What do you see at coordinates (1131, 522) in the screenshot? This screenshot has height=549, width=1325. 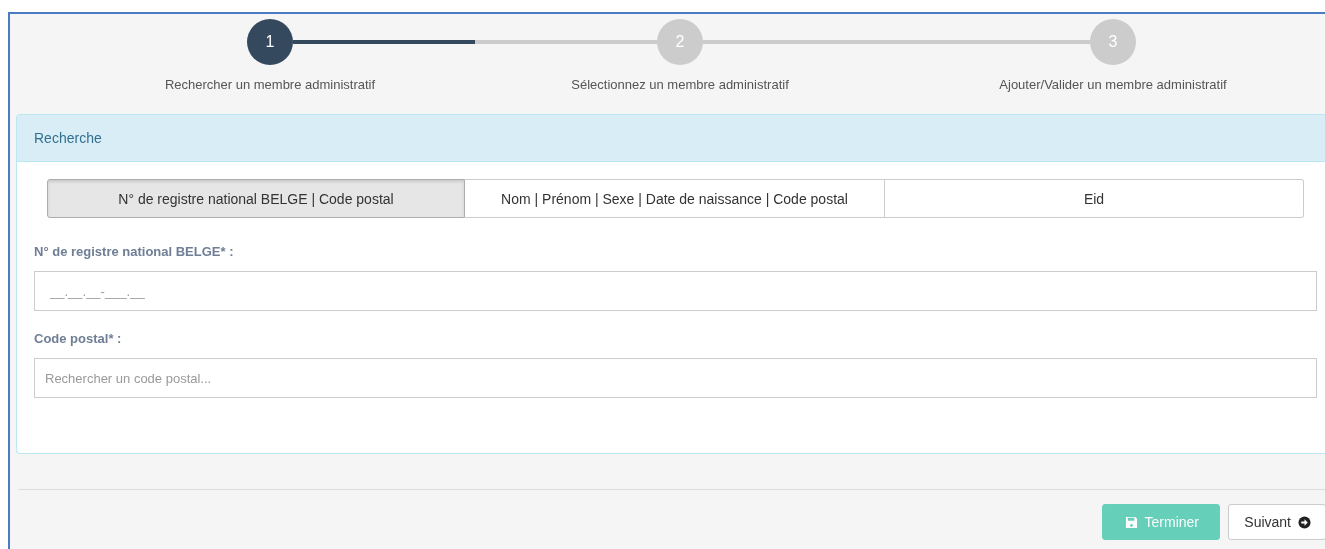 I see `save-icon` at bounding box center [1131, 522].